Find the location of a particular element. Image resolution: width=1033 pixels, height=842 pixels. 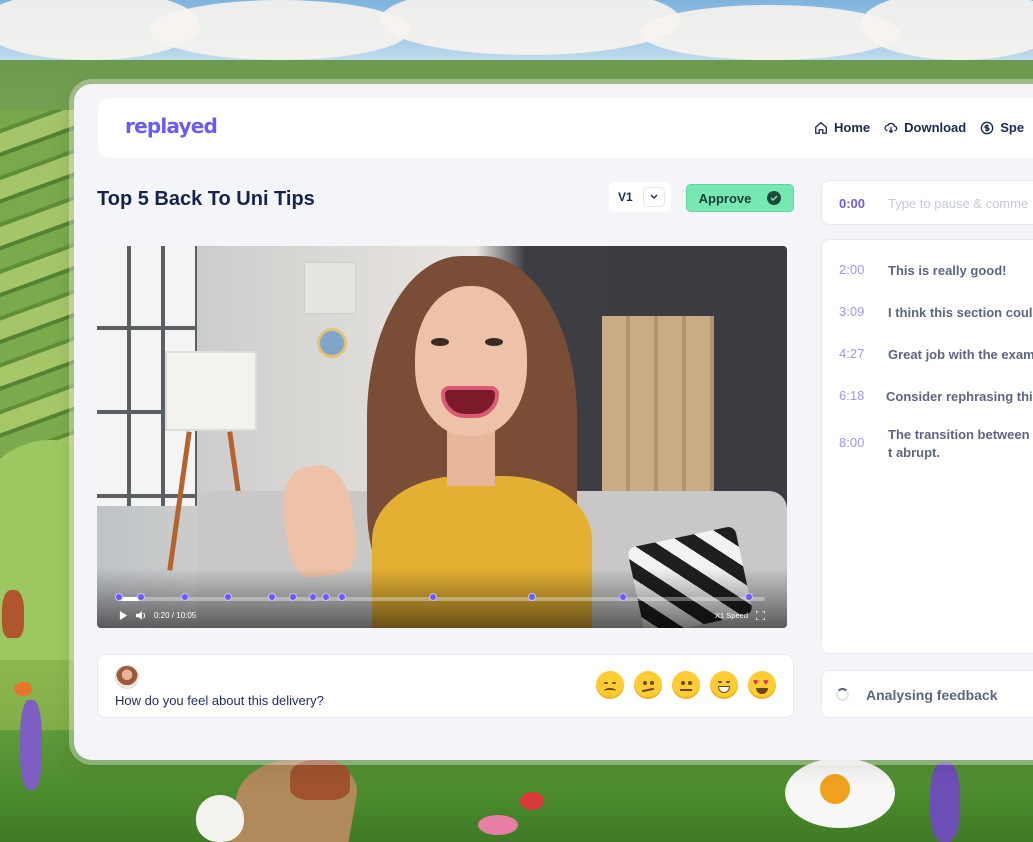

speed-button: X1 Speed is located at coordinates (731, 615).